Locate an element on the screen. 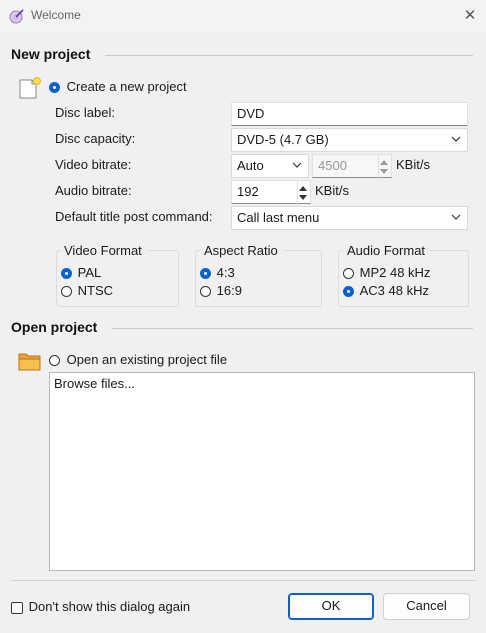 This screenshot has height=633, width=486. mp2-radio is located at coordinates (348, 274).